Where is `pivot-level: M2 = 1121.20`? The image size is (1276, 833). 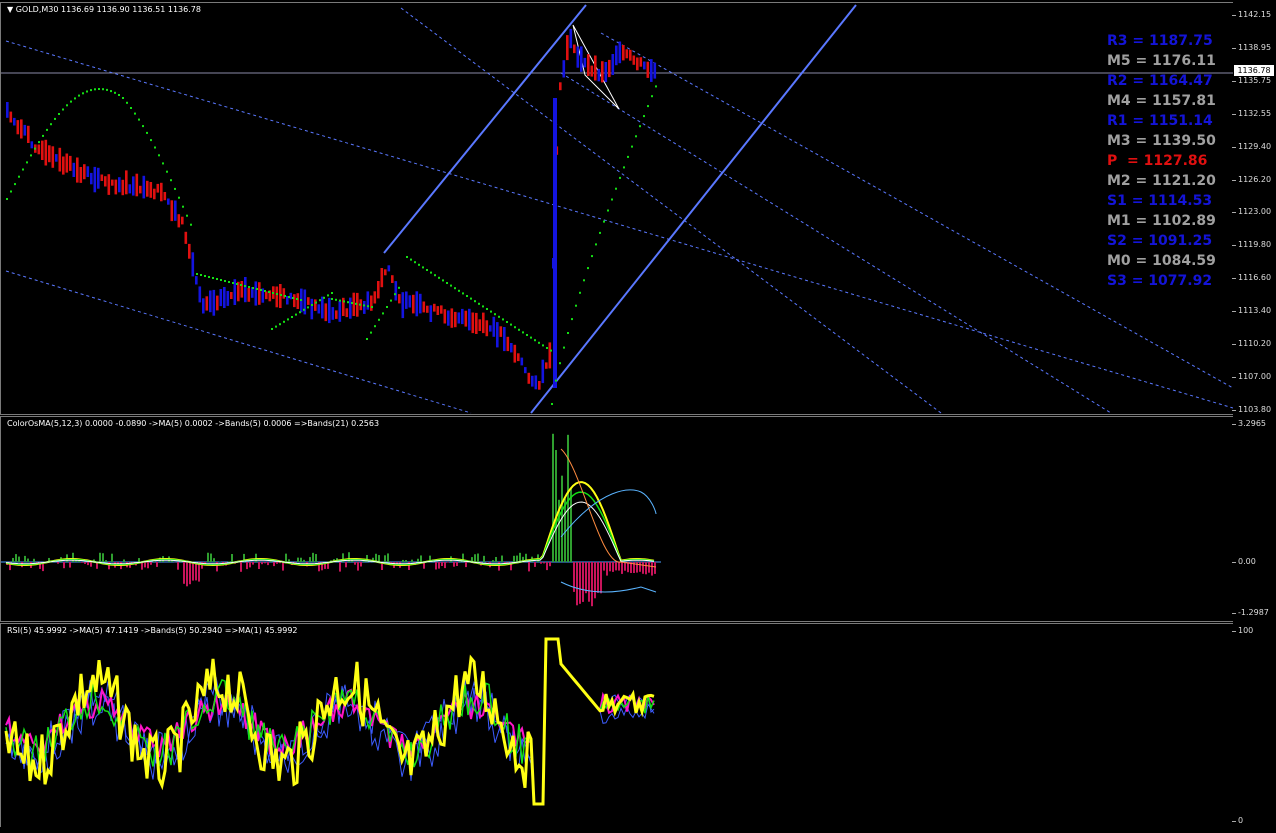
pivot-level: M2 = 1121.20 is located at coordinates (1161, 181).